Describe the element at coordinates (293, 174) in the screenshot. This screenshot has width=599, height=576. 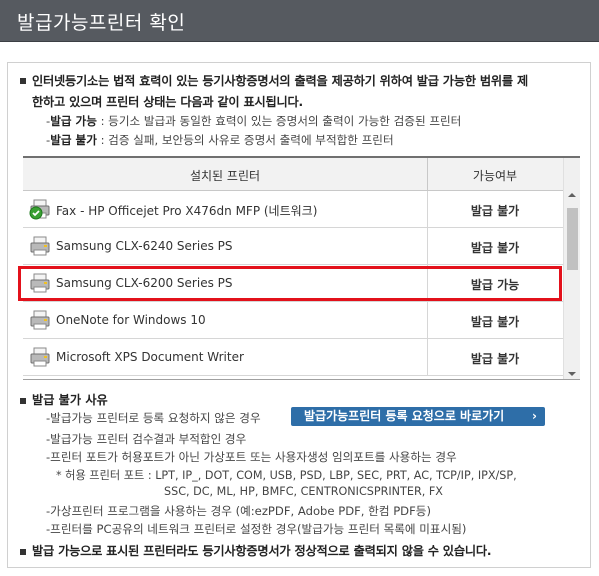
I see `table-header: 설치된 프린터 가능여부` at that location.